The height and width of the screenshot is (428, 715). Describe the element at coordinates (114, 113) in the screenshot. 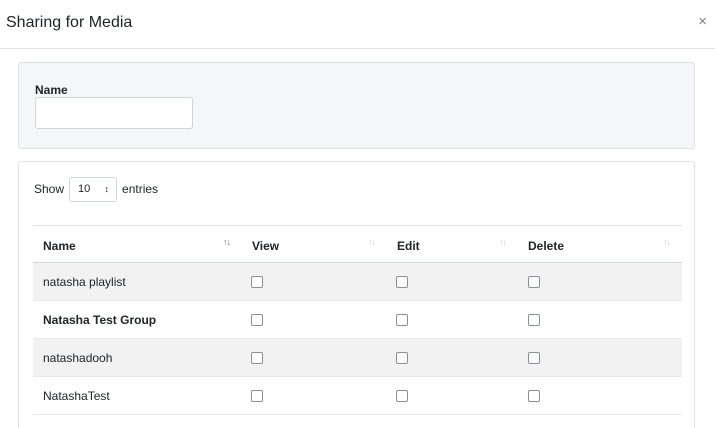

I see `name-filter-input` at that location.